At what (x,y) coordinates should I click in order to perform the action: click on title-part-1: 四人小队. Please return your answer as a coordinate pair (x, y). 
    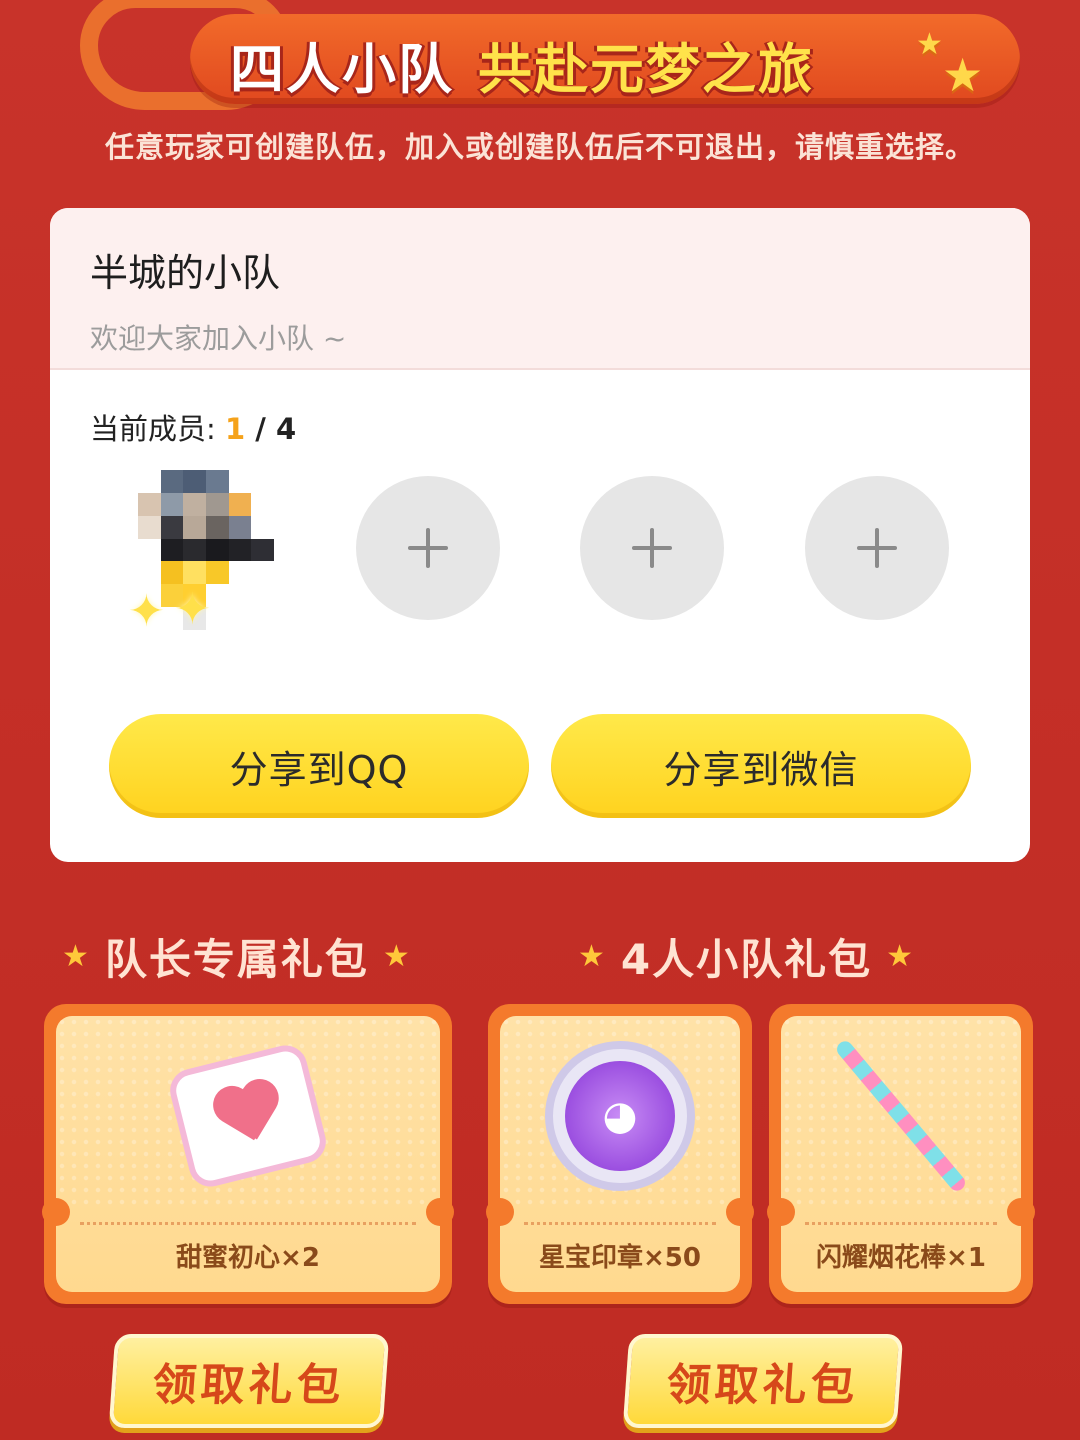
    Looking at the image, I should click on (342, 69).